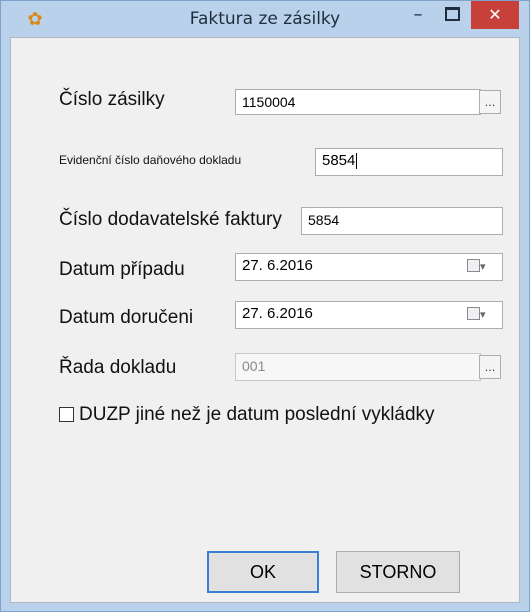 This screenshot has width=530, height=612. I want to click on evidencni-cislo-value: 5854, so click(339, 160).